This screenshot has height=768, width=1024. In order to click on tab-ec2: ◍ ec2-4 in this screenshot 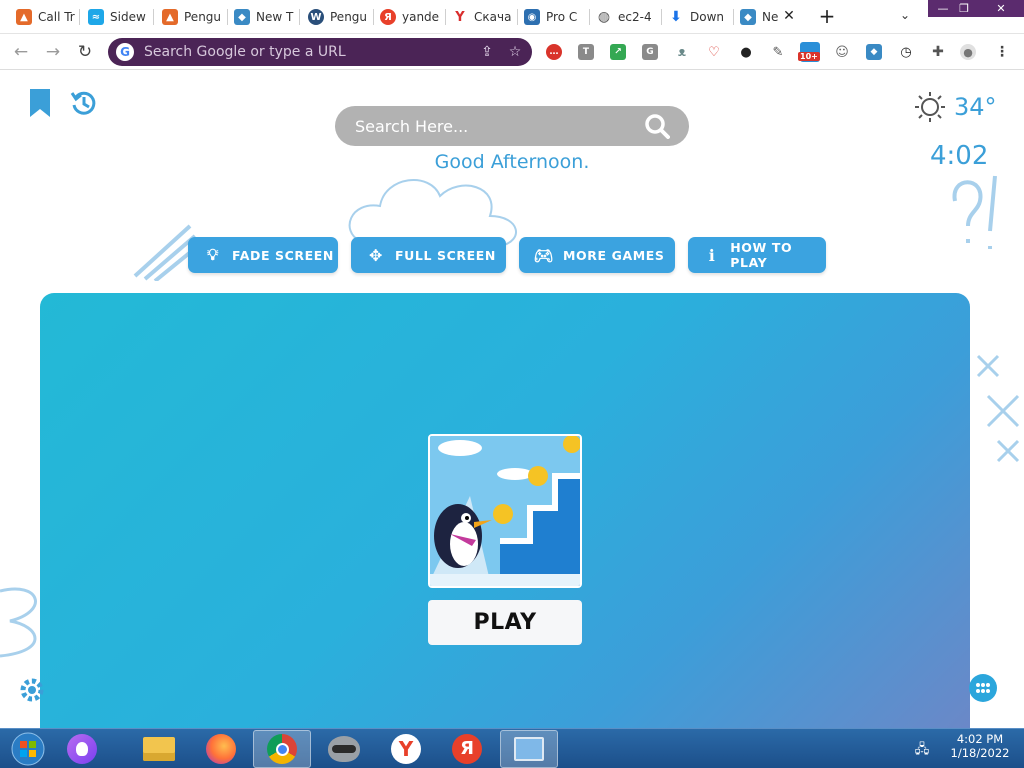, I will do `click(629, 17)`.